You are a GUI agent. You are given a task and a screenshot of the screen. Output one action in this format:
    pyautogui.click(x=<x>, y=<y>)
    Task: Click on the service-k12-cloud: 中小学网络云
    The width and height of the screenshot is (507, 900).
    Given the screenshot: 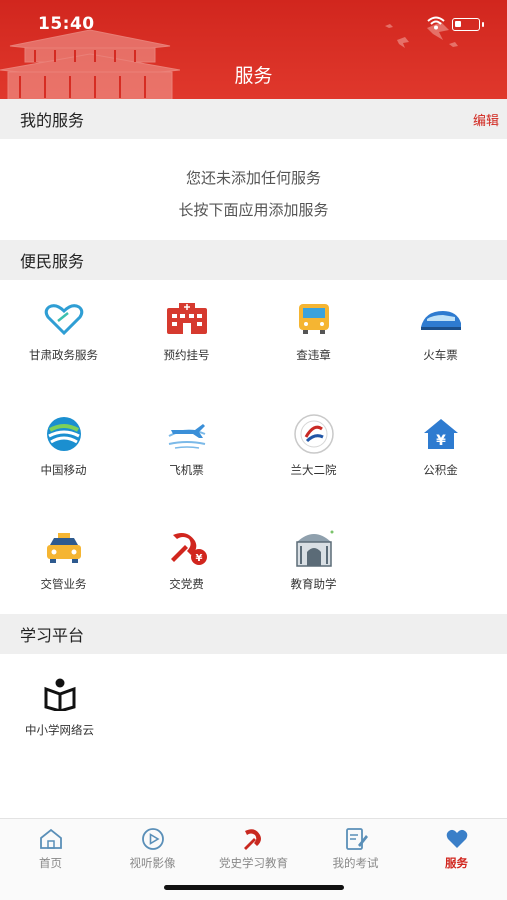 What is the action you would take?
    pyautogui.click(x=61, y=703)
    